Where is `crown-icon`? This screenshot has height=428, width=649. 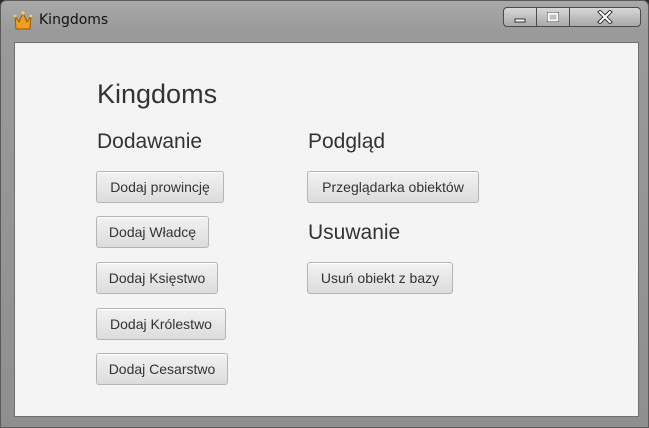
crown-icon is located at coordinates (23, 20).